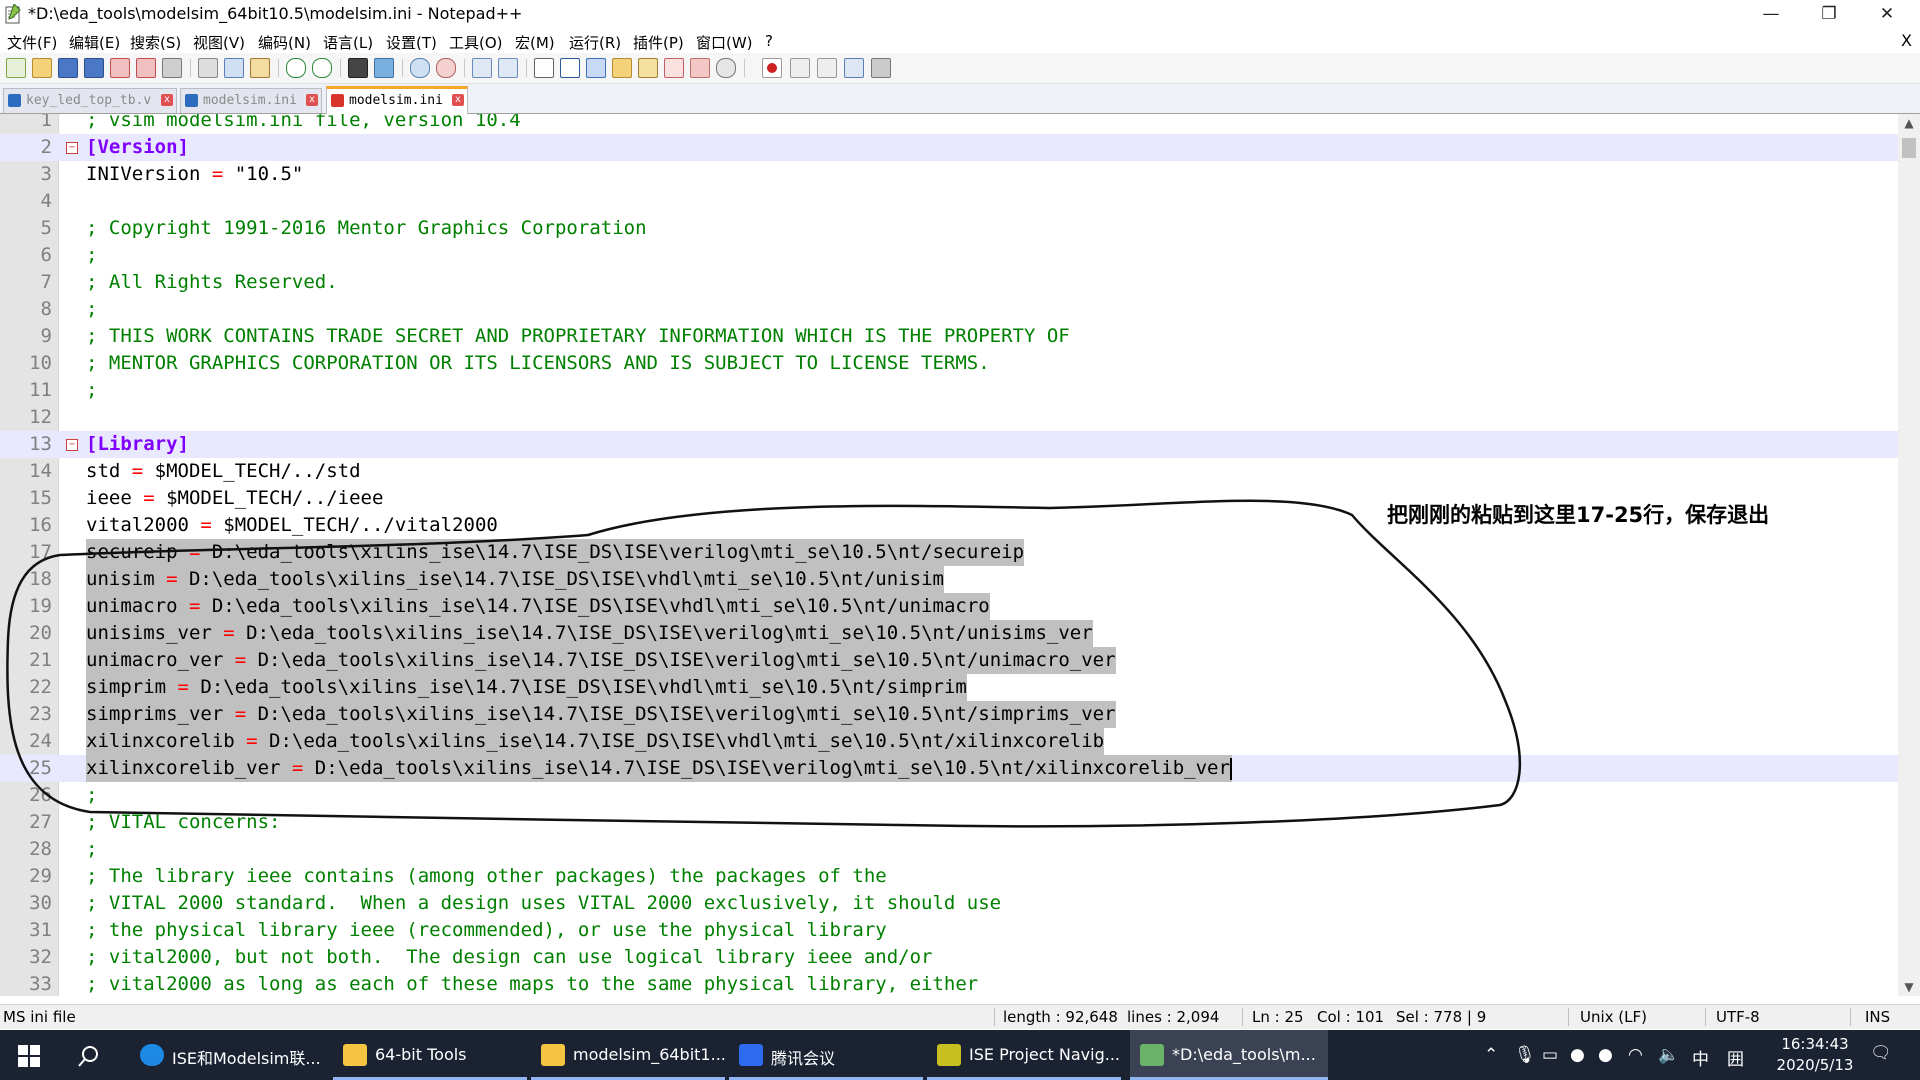  What do you see at coordinates (32, 42) in the screenshot?
I see `menu-file: 文件(F)` at bounding box center [32, 42].